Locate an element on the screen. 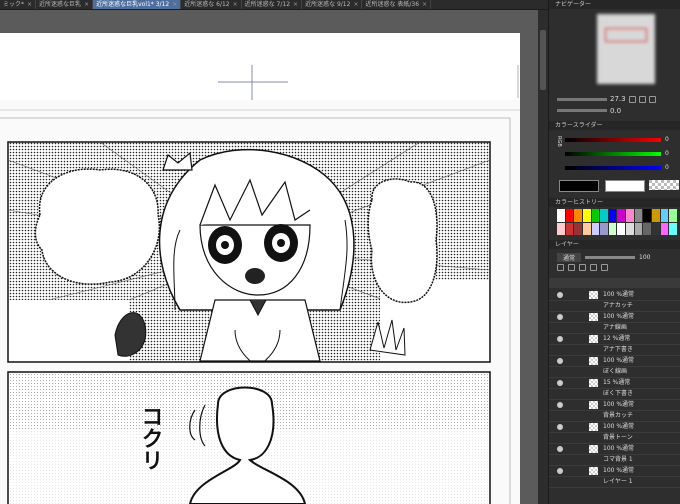 The height and width of the screenshot is (504, 680). red-value: 0 is located at coordinates (667, 139).